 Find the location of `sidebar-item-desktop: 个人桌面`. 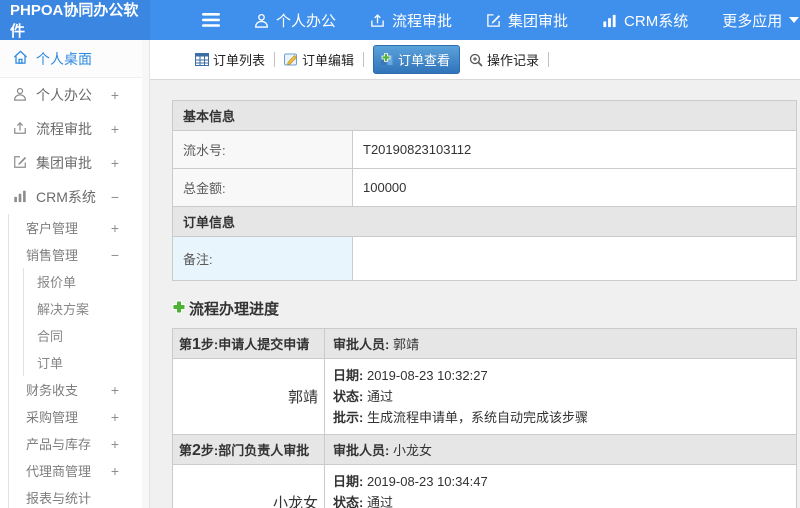

sidebar-item-desktop: 个人桌面 is located at coordinates (74, 59).